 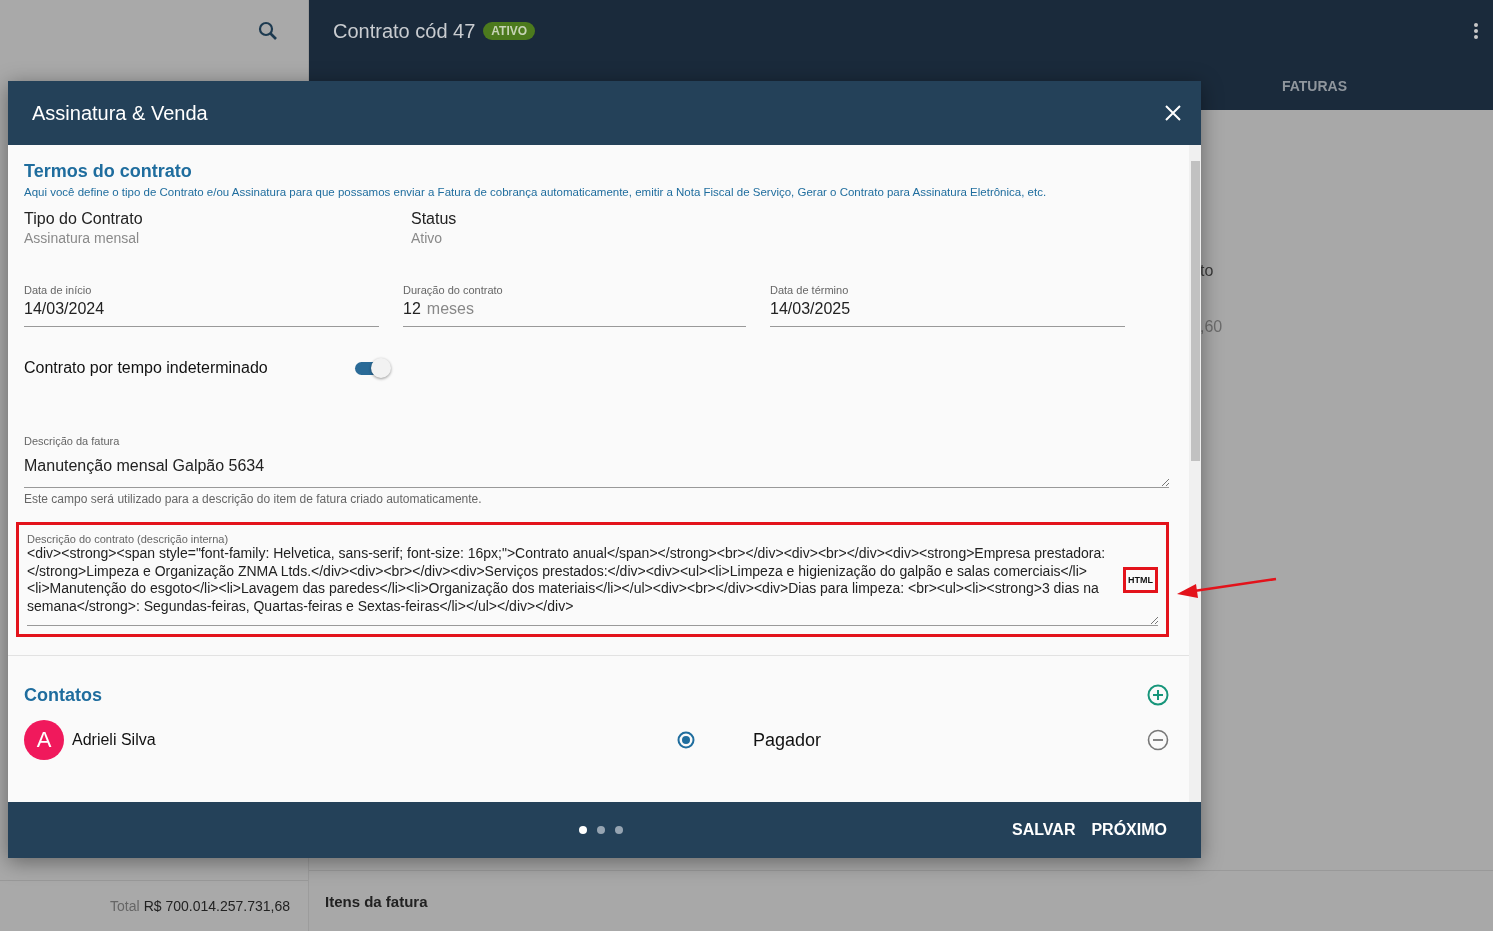 What do you see at coordinates (120, 113) in the screenshot?
I see `dialog-title: Assinatura & Venda` at bounding box center [120, 113].